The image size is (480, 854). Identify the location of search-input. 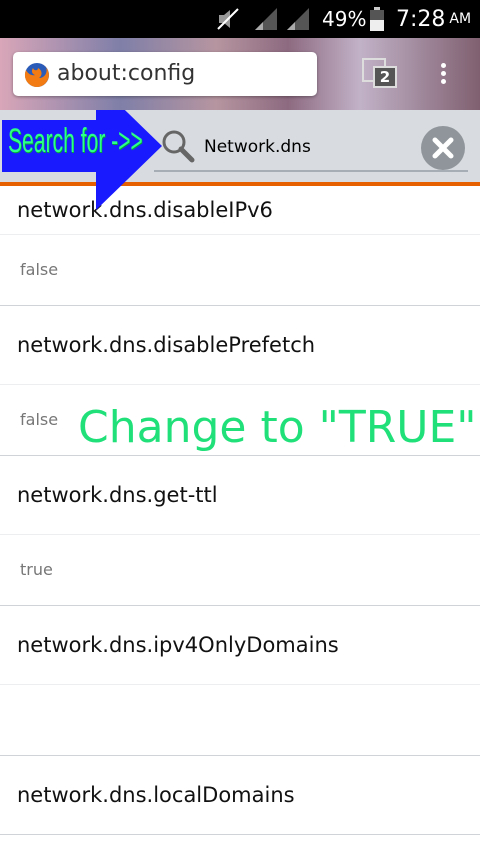
(309, 147).